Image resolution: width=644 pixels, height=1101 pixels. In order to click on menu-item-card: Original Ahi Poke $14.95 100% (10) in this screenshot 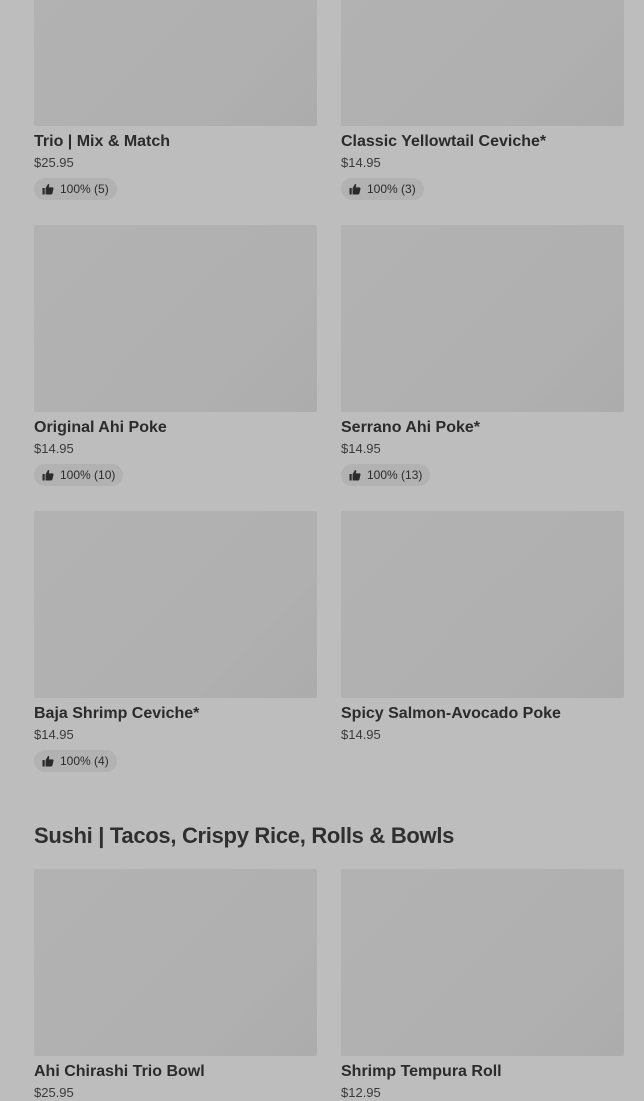, I will do `click(175, 355)`.